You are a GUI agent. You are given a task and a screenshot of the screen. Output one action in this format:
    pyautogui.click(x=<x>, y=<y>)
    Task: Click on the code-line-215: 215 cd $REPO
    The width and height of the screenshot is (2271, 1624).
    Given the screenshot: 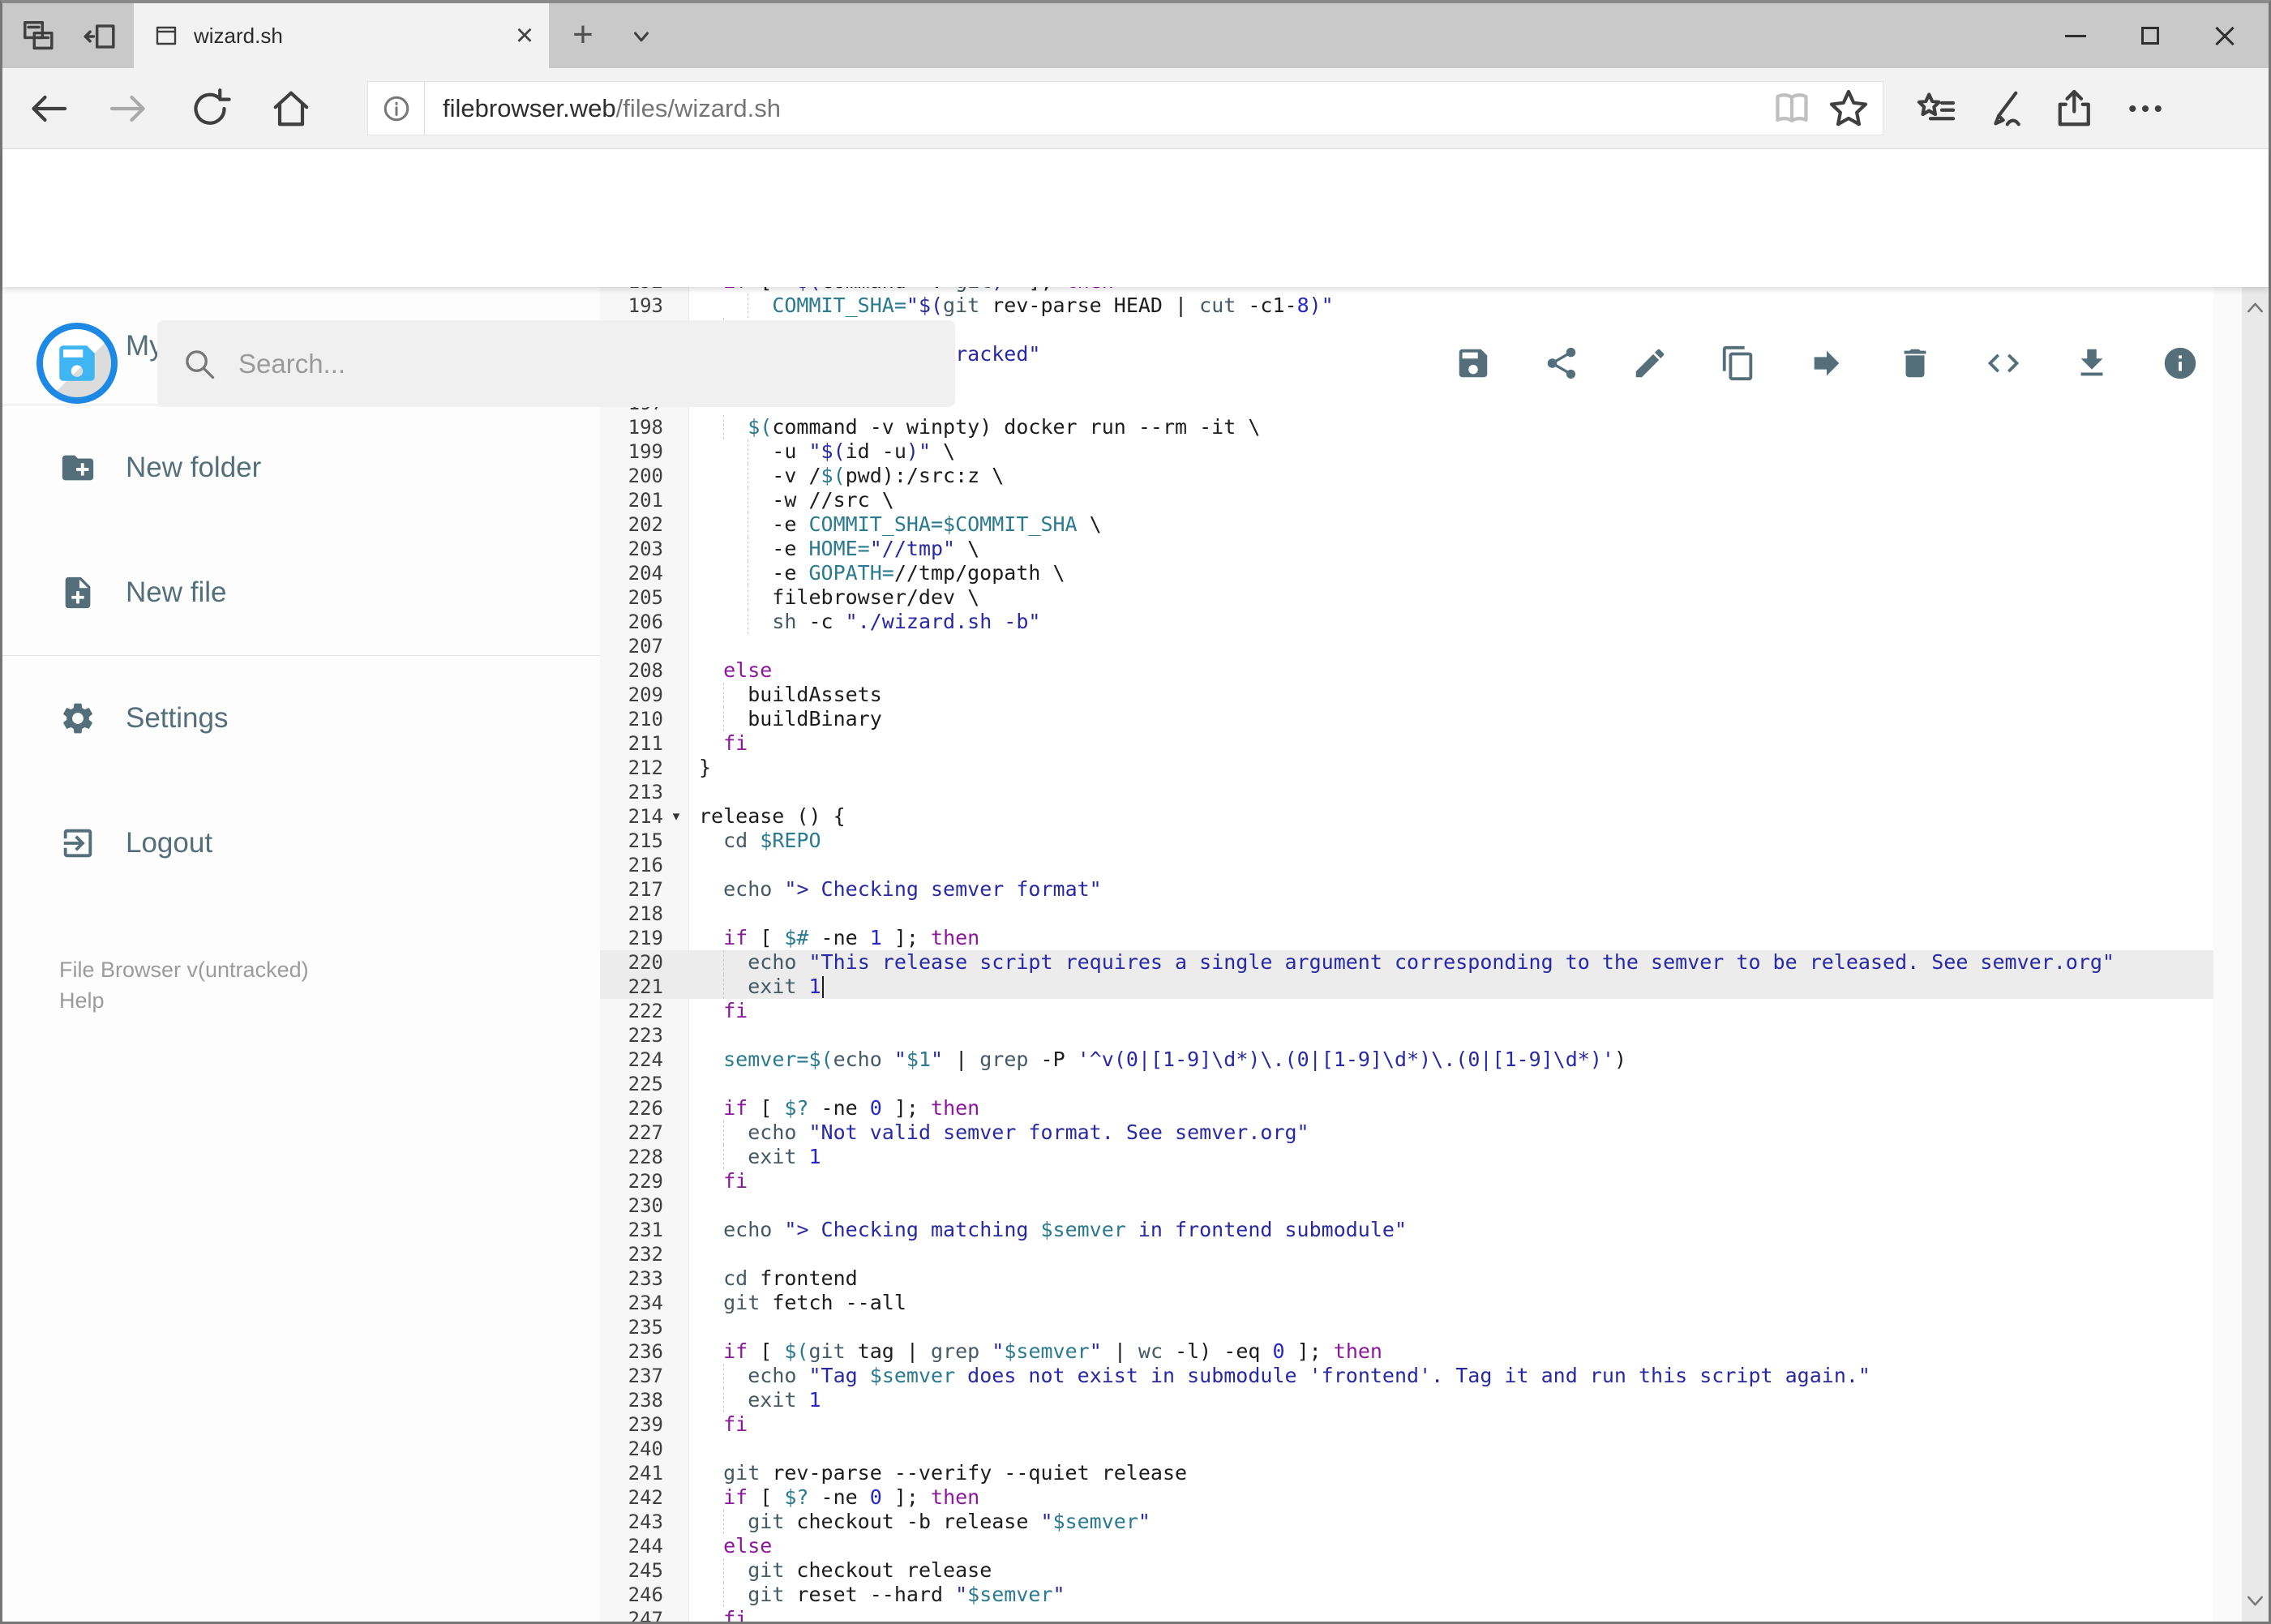 What is the action you would take?
    pyautogui.click(x=1406, y=841)
    